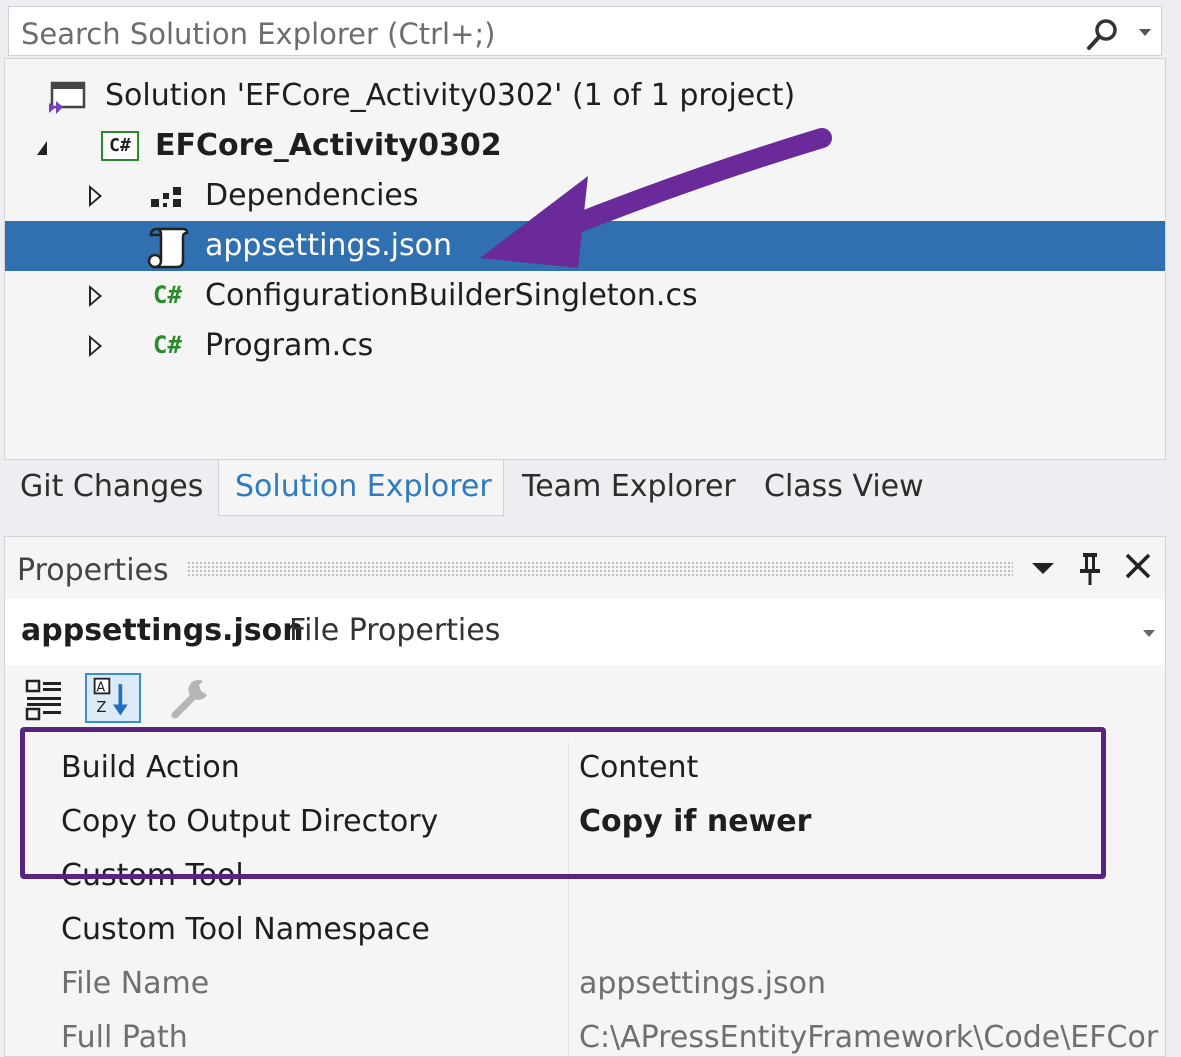 The height and width of the screenshot is (1057, 1181). I want to click on properties-title: Properties, so click(93, 570).